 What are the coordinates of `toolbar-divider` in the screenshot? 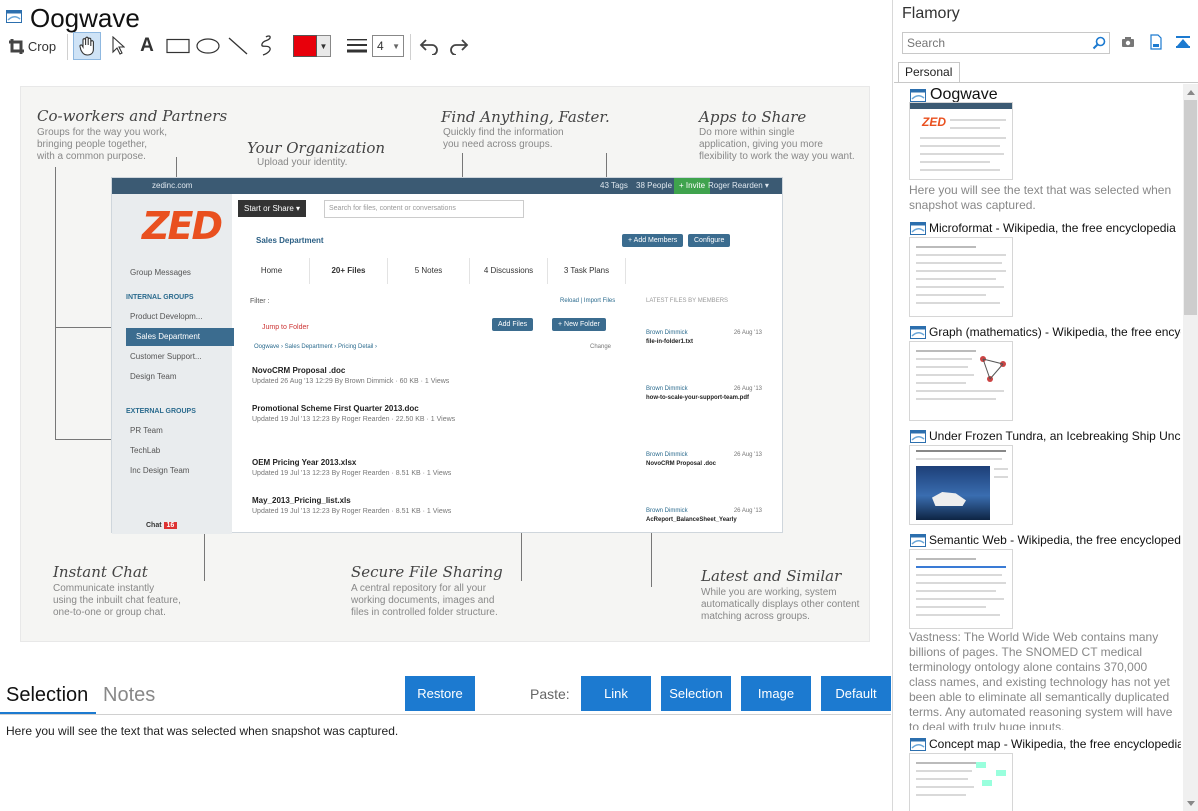 It's located at (410, 47).